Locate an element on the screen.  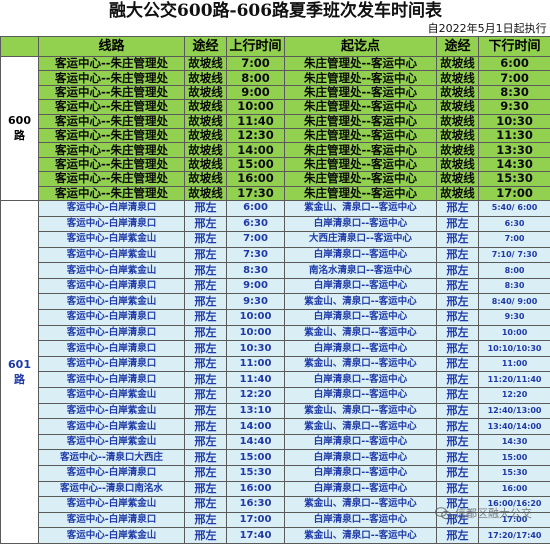
up-time-cell: 11:00 is located at coordinates (256, 364).